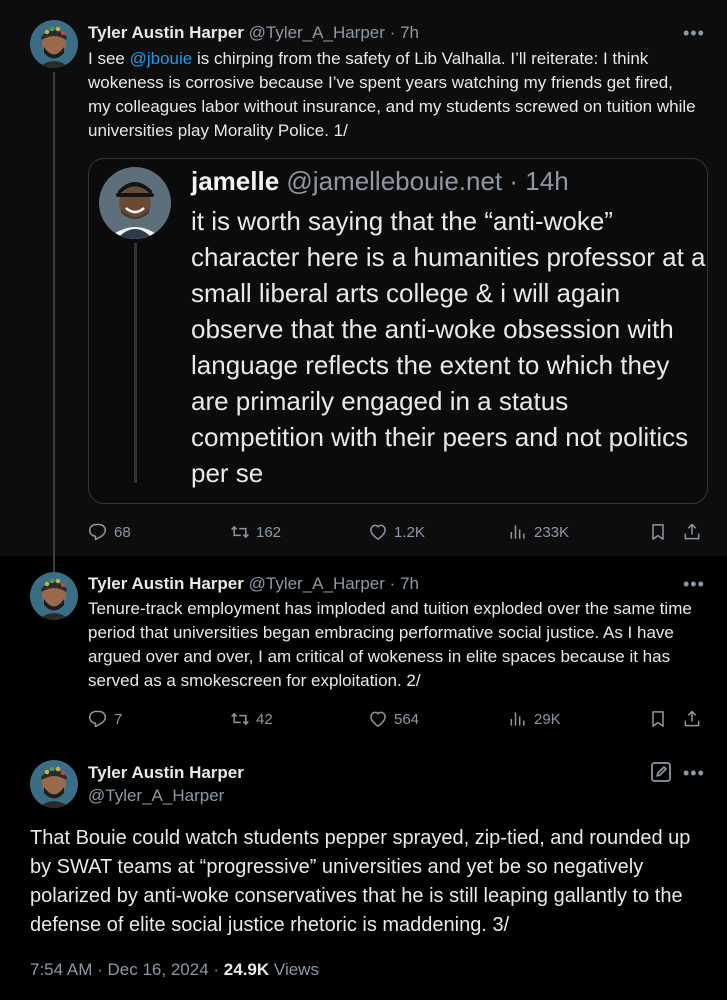 Image resolution: width=727 pixels, height=1000 pixels. I want to click on views-count: 24.9K, so click(246, 969).